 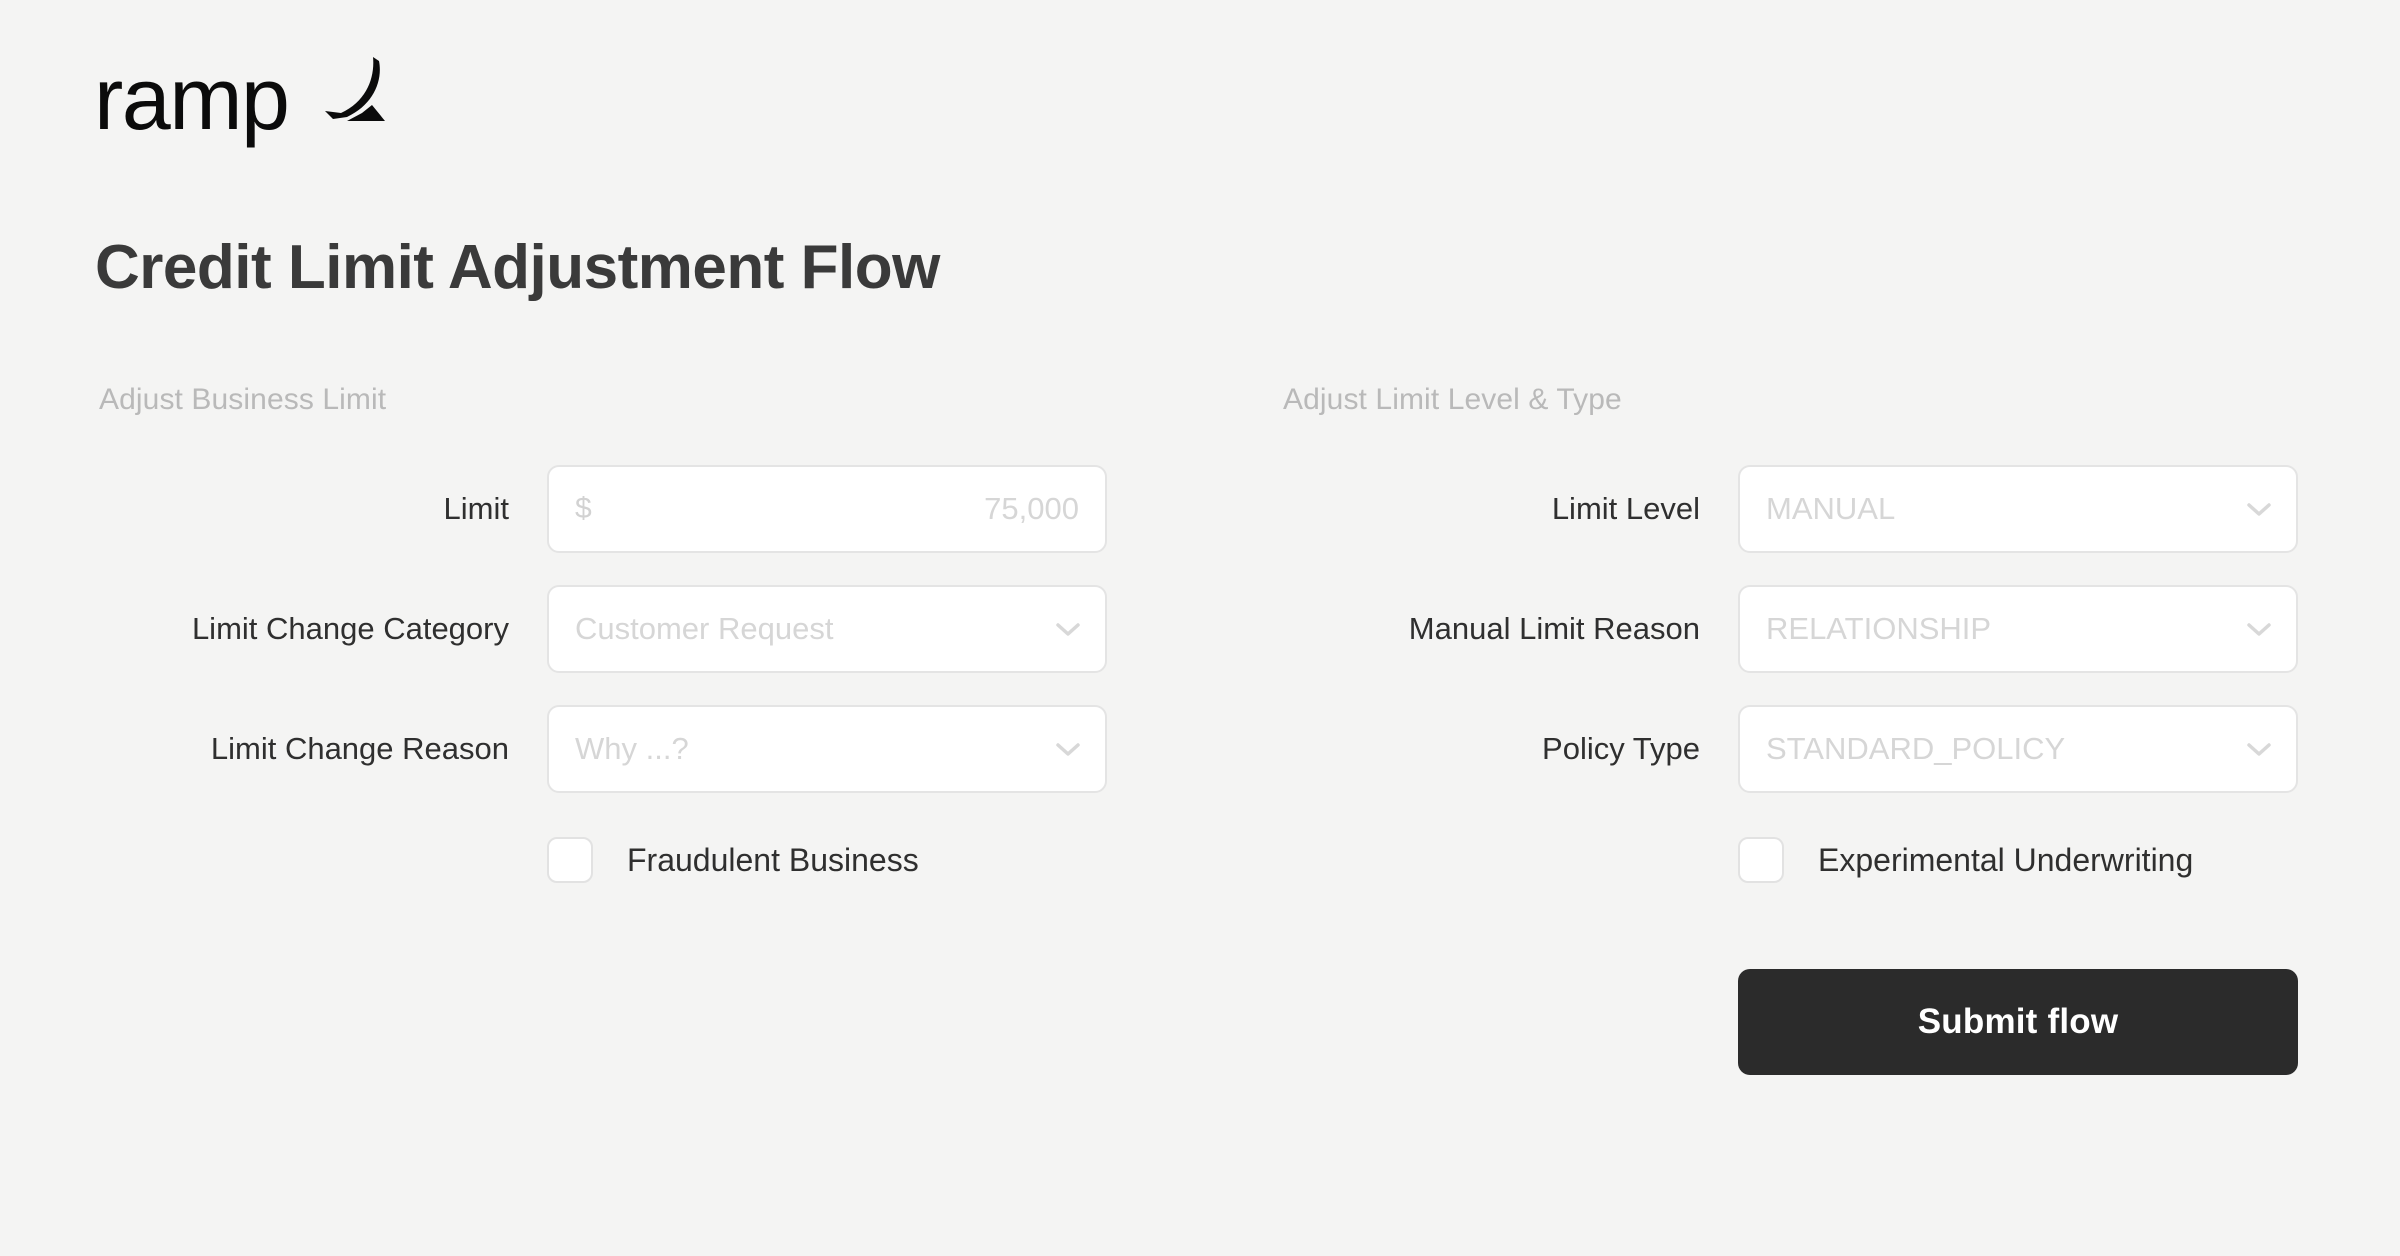 What do you see at coordinates (827, 509) in the screenshot?
I see `input-limit: $ 75,000` at bounding box center [827, 509].